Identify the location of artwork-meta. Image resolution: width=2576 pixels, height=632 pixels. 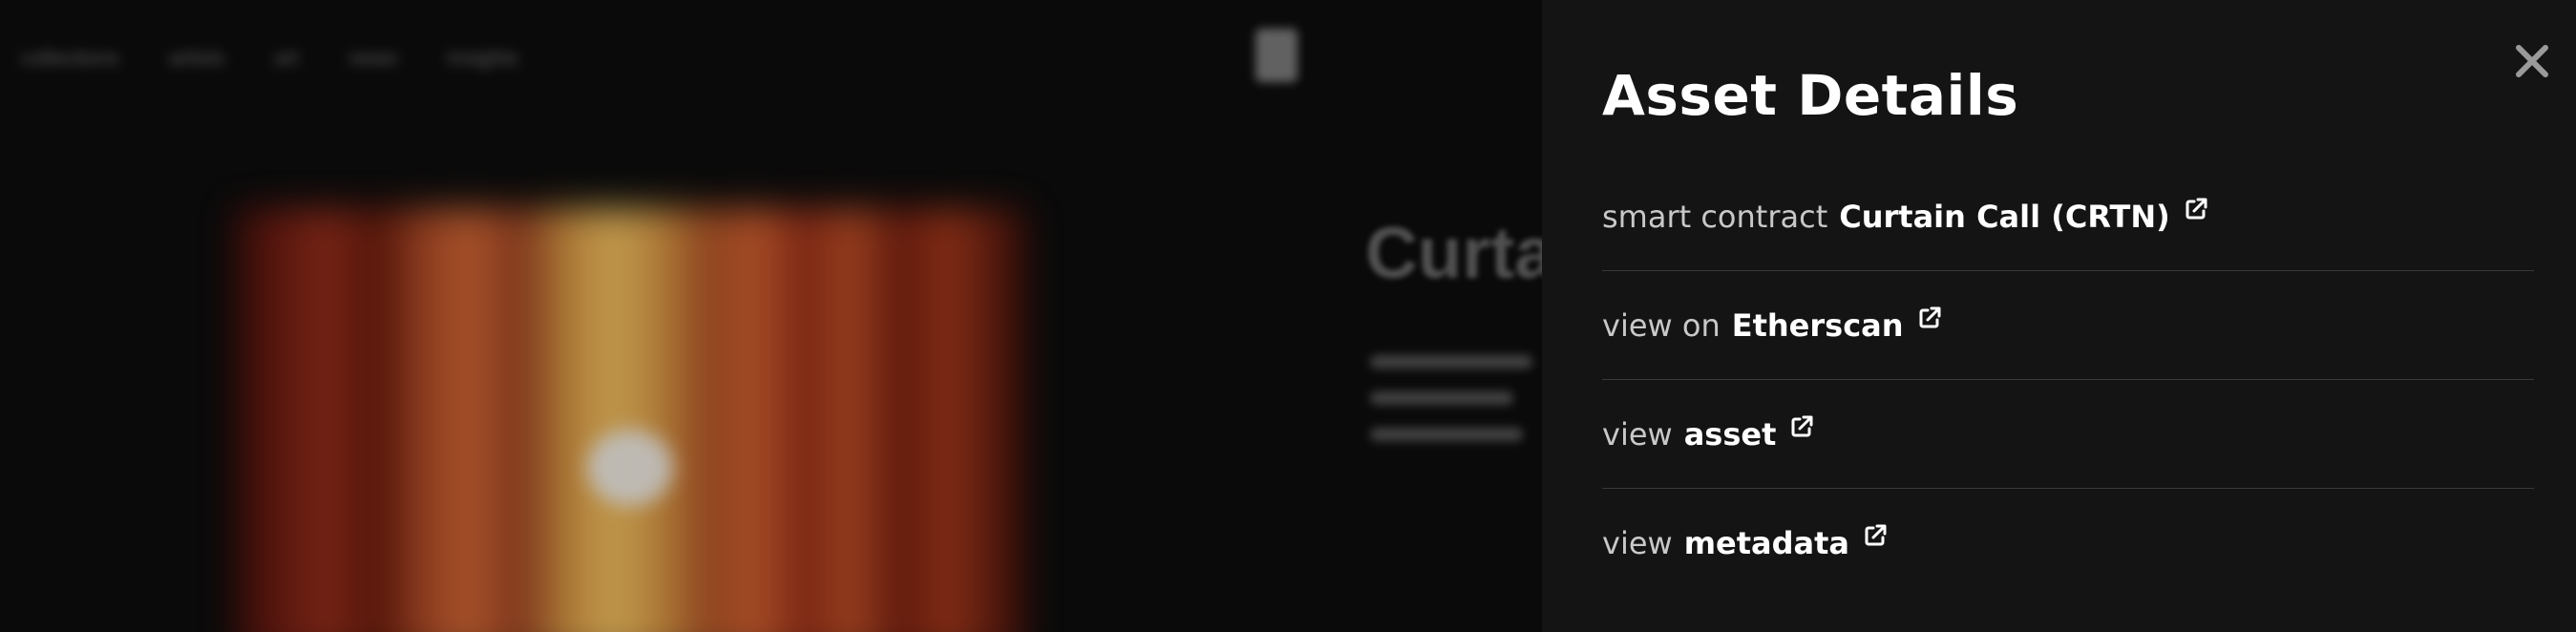
(1451, 398).